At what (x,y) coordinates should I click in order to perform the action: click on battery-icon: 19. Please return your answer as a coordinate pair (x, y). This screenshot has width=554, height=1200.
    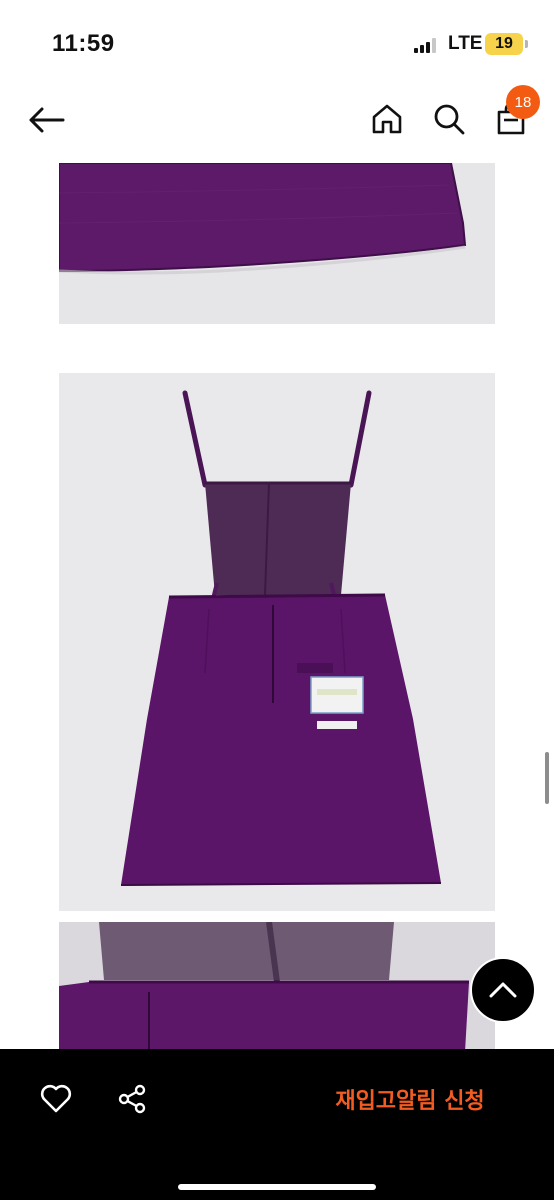
    Looking at the image, I should click on (504, 44).